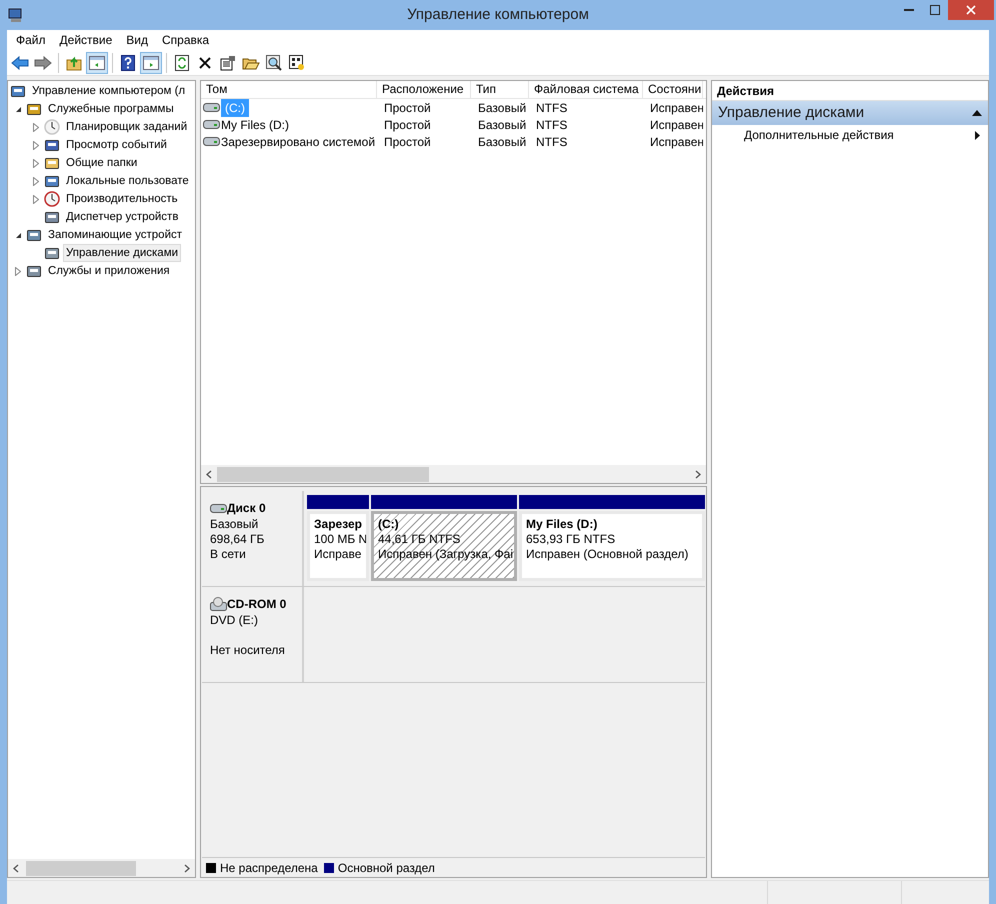  What do you see at coordinates (238, 539) in the screenshot?
I see `disk-info-text: 698,64 ГБ` at bounding box center [238, 539].